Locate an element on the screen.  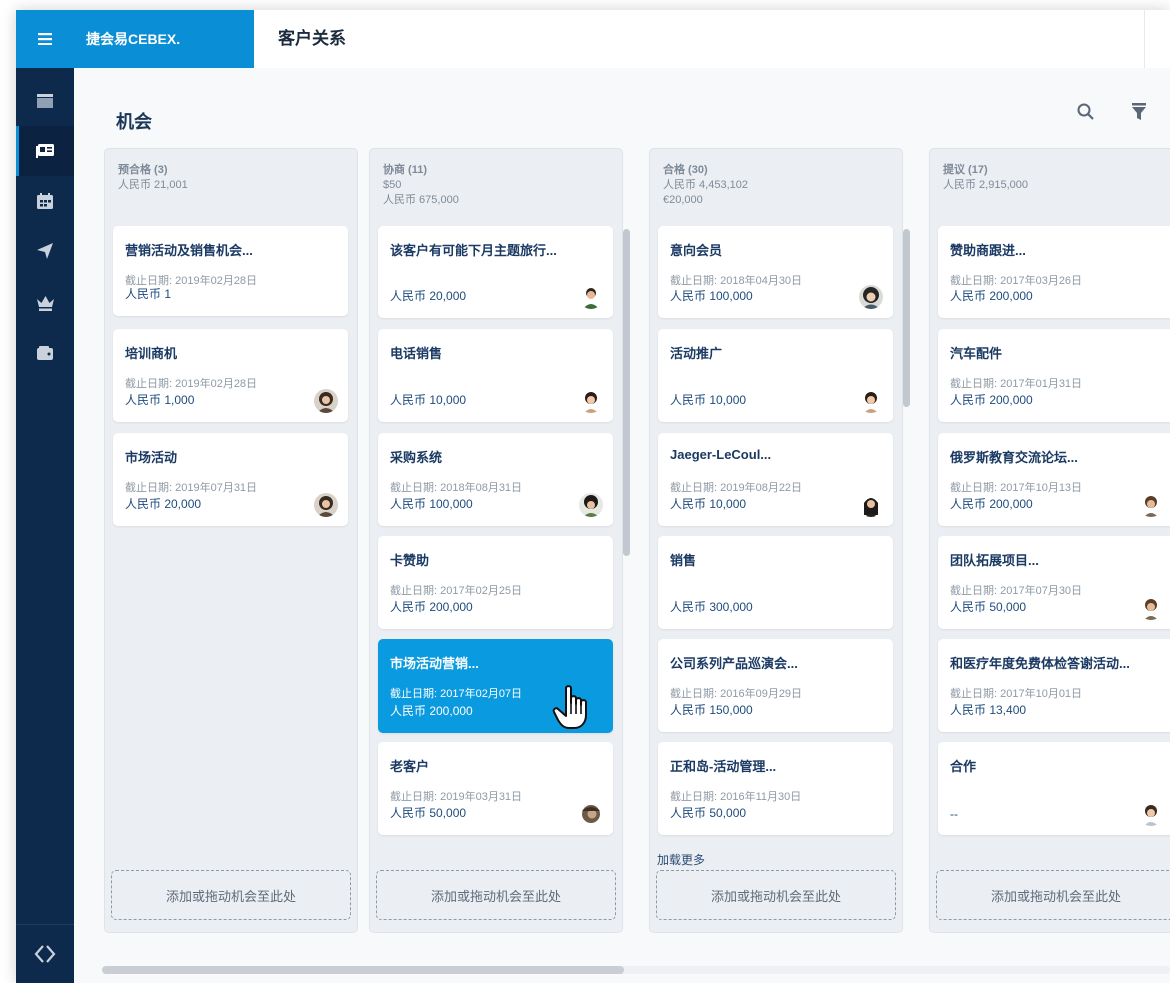
wallet-icon is located at coordinates (45, 353).